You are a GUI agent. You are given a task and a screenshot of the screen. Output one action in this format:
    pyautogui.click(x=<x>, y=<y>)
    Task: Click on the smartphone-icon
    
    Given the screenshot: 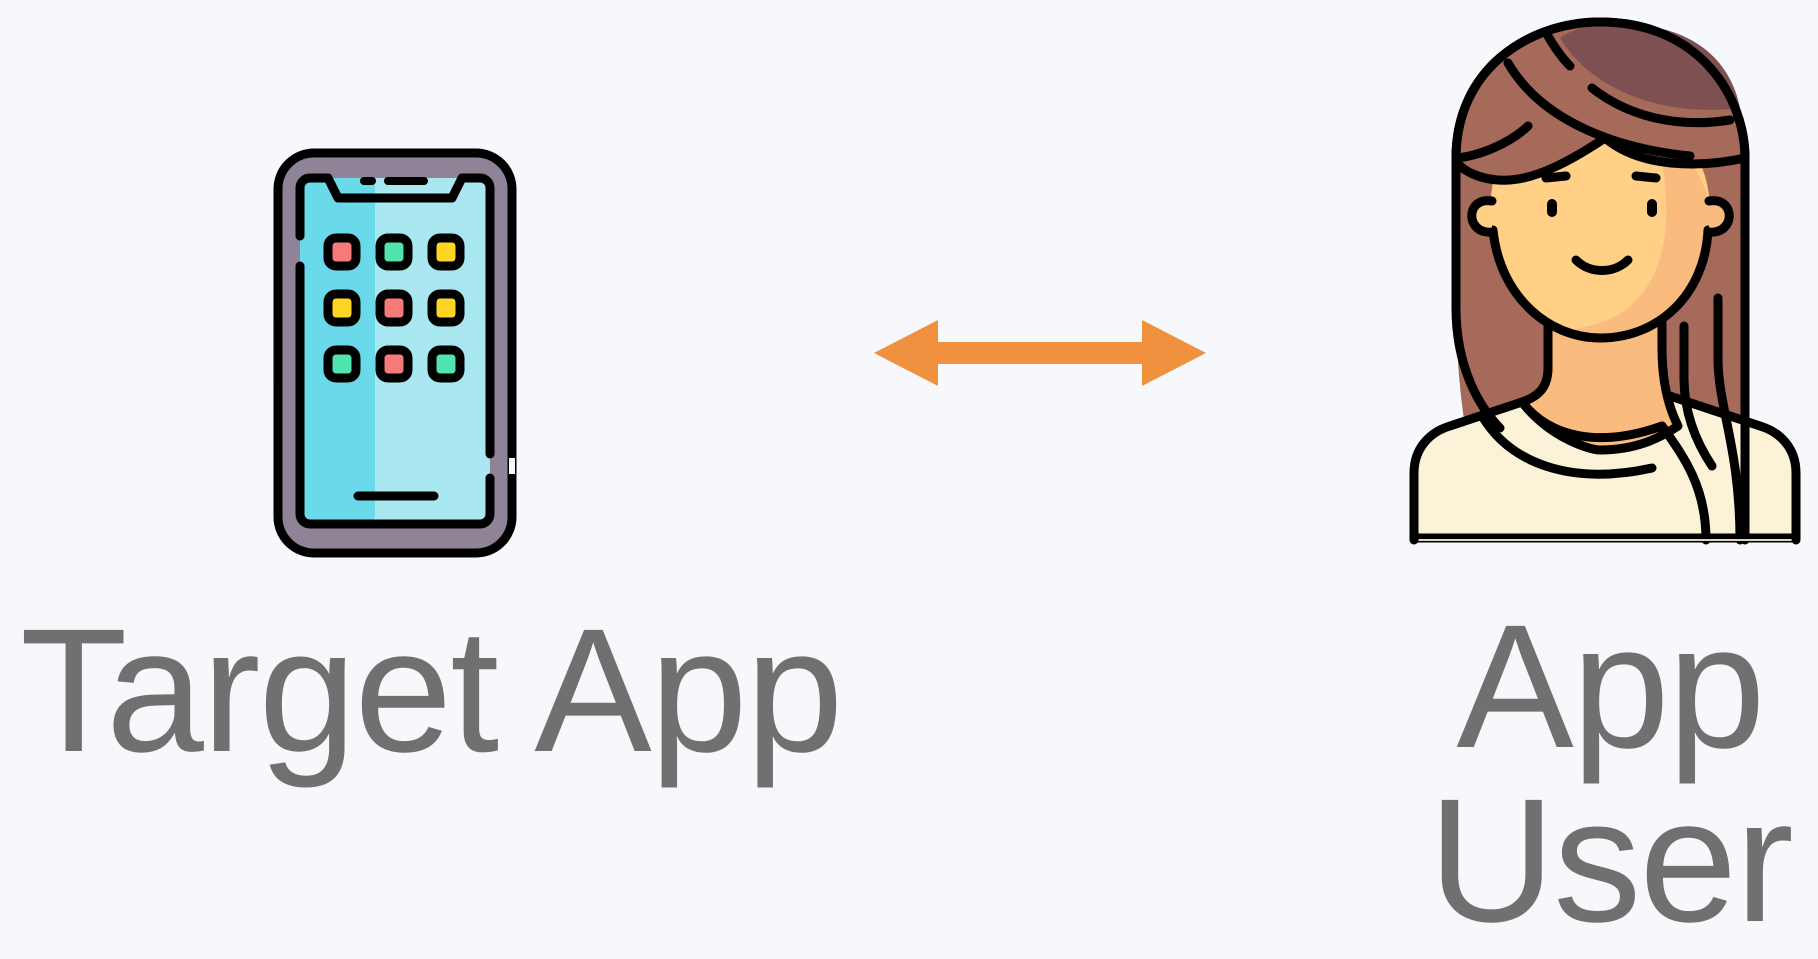 What is the action you would take?
    pyautogui.click(x=395, y=353)
    